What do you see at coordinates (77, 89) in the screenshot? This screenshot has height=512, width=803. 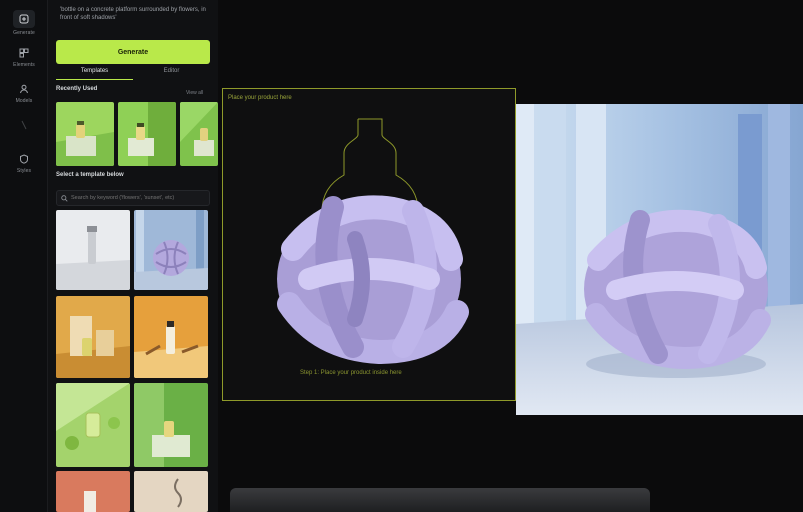 I see `recently-used-title: Recently Used` at bounding box center [77, 89].